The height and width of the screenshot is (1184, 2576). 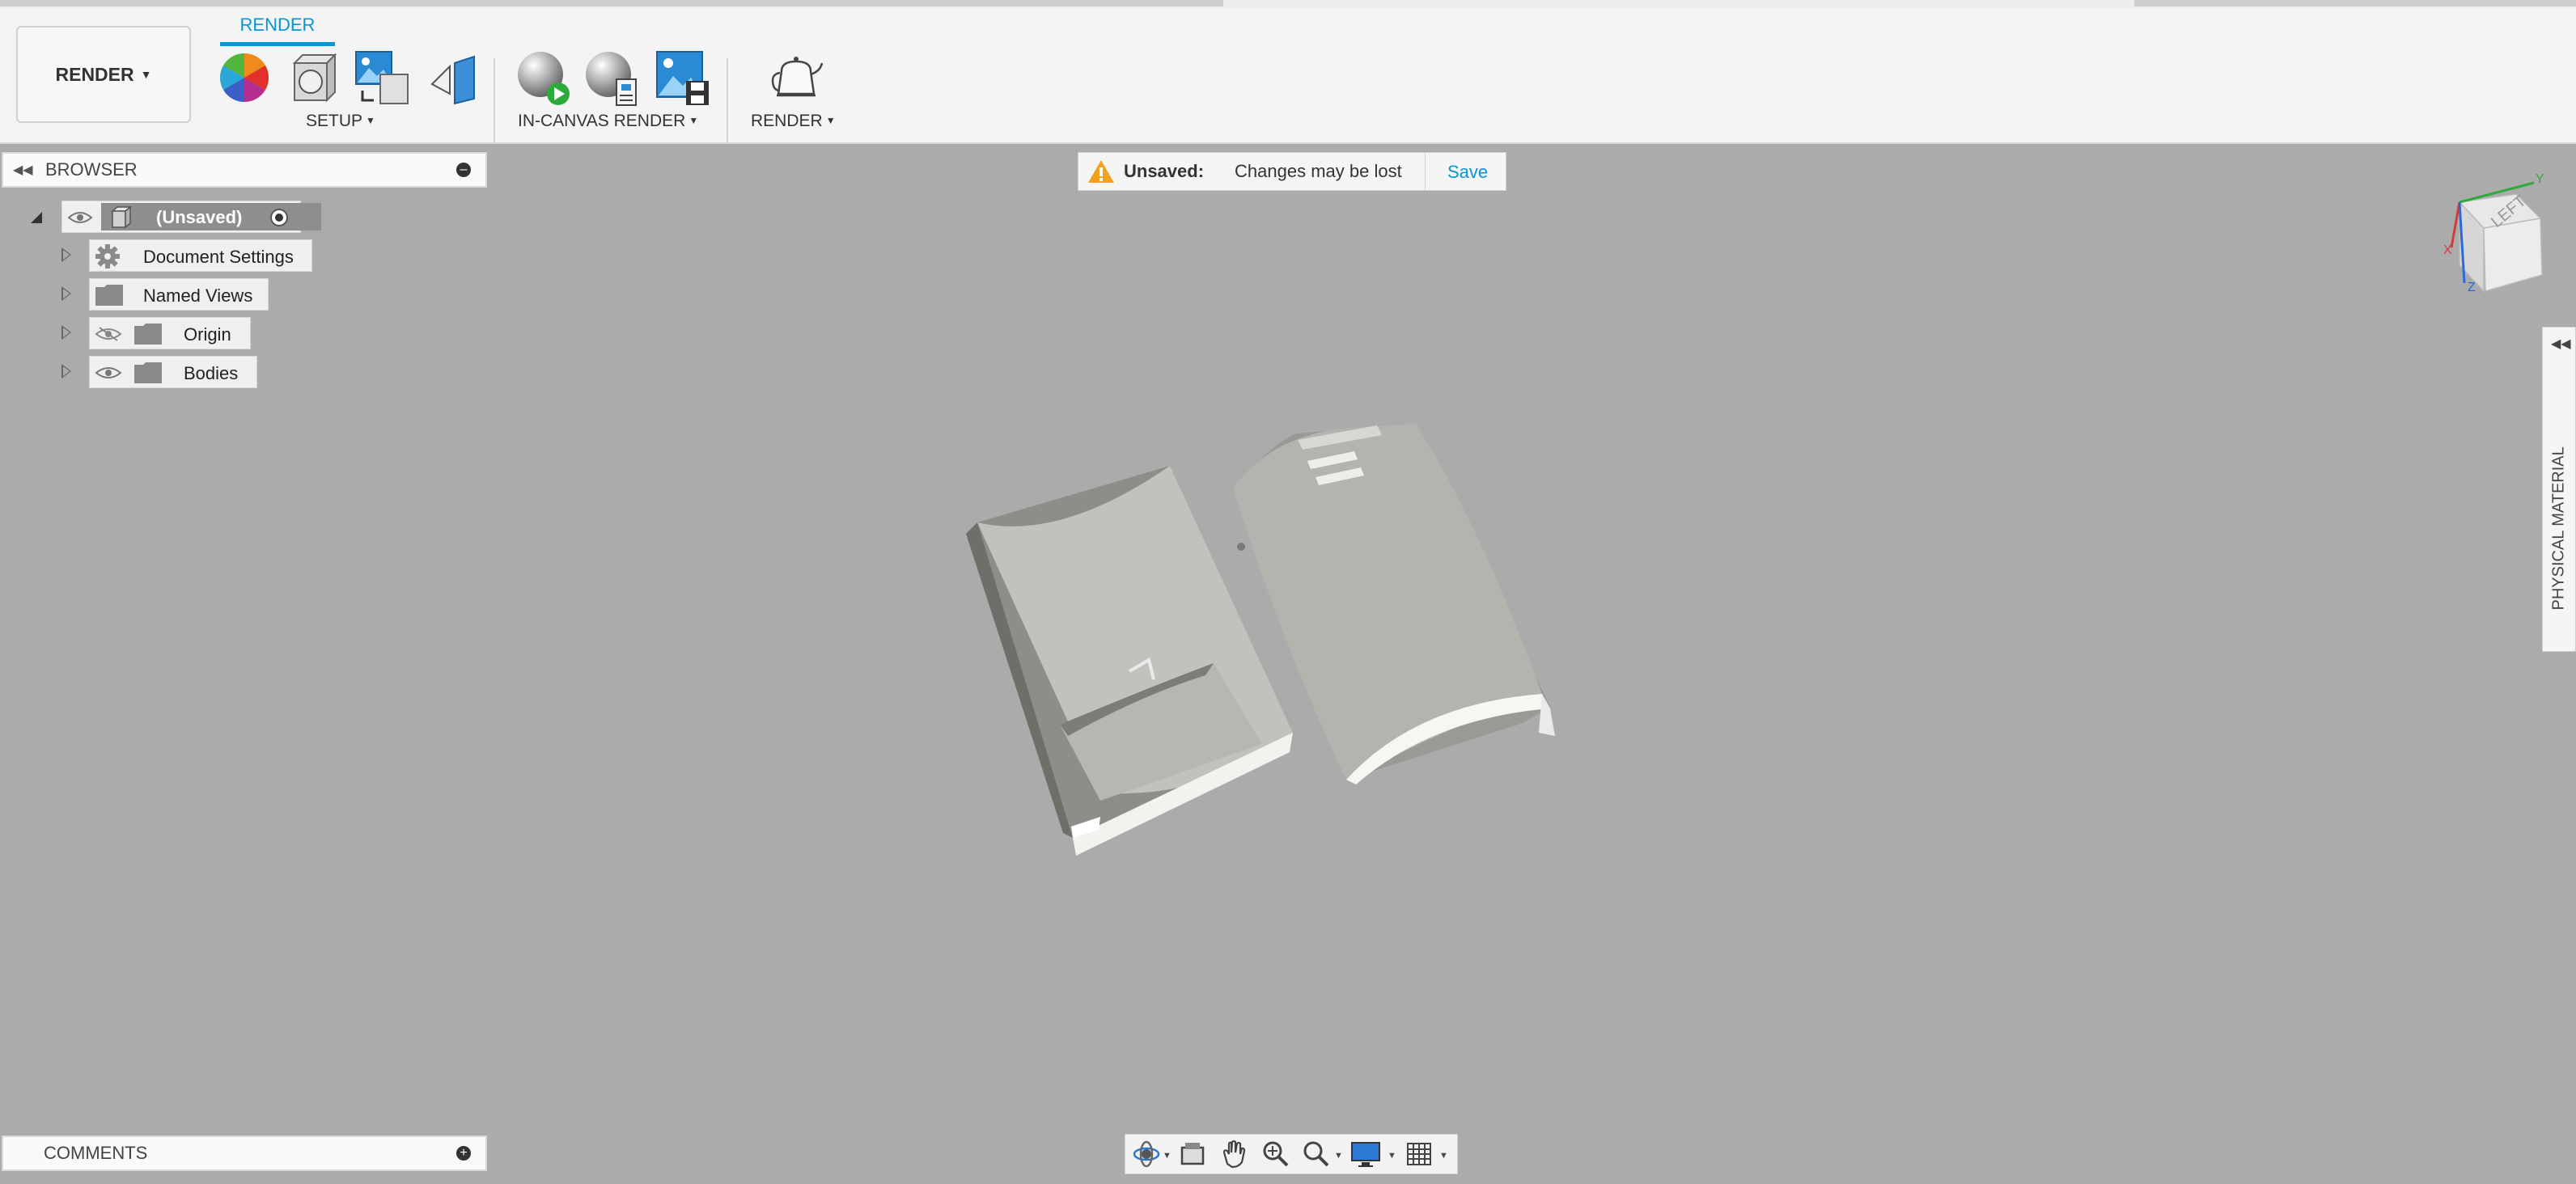 What do you see at coordinates (108, 334) in the screenshot?
I see `eye-hidden-icon` at bounding box center [108, 334].